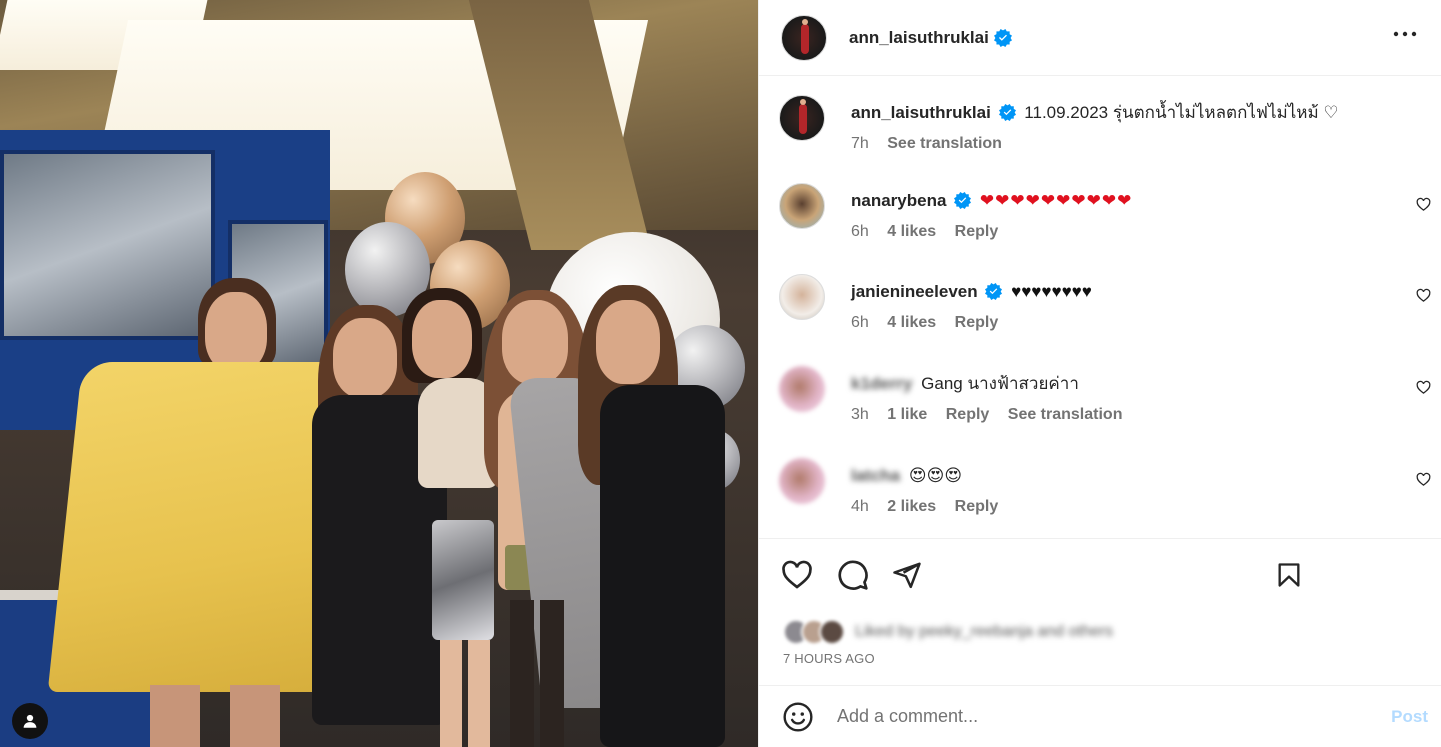 This screenshot has width=1441, height=747. What do you see at coordinates (1100, 38) in the screenshot?
I see `post-header: ann_laisuthruklai` at bounding box center [1100, 38].